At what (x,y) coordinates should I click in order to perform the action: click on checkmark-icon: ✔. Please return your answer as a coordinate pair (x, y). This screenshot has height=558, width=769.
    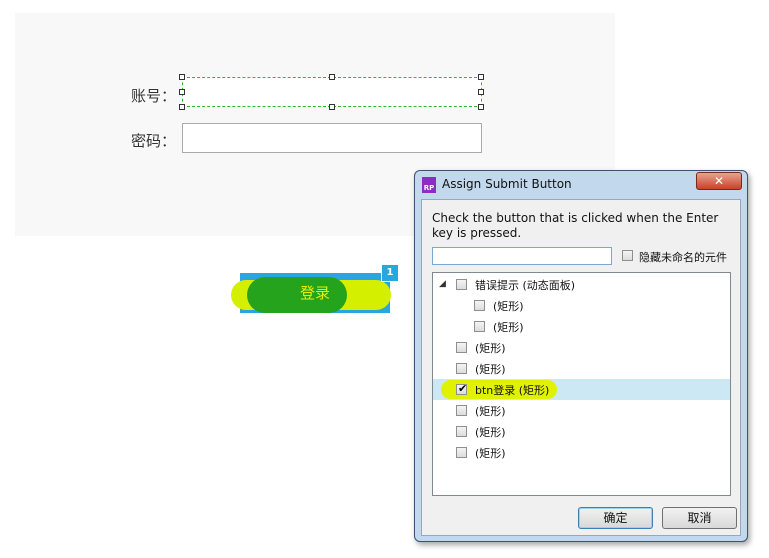
    Looking at the image, I should click on (463, 388).